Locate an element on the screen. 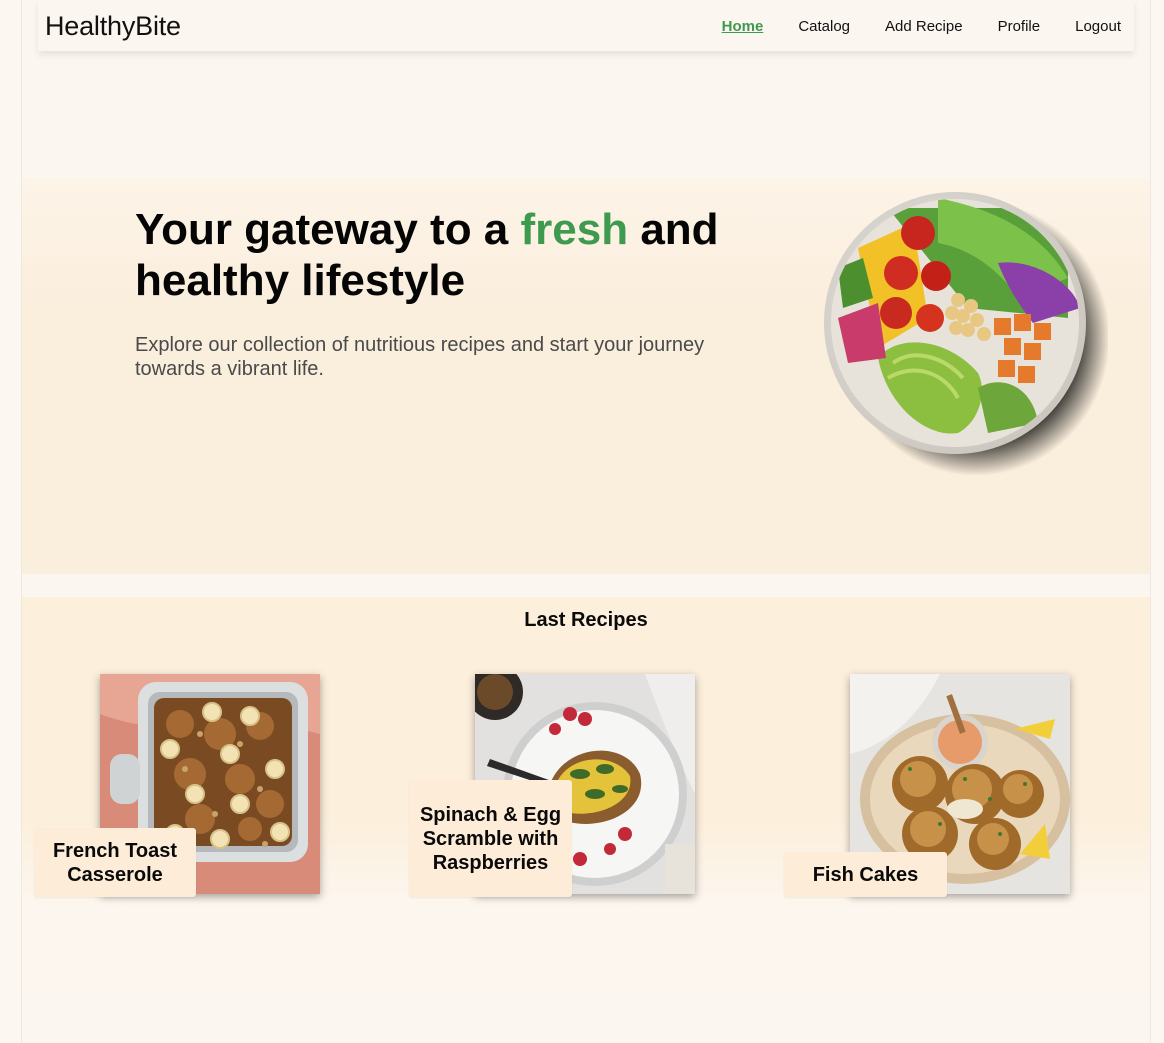 The image size is (1164, 1043). hero-bowl-image is located at coordinates (964, 333).